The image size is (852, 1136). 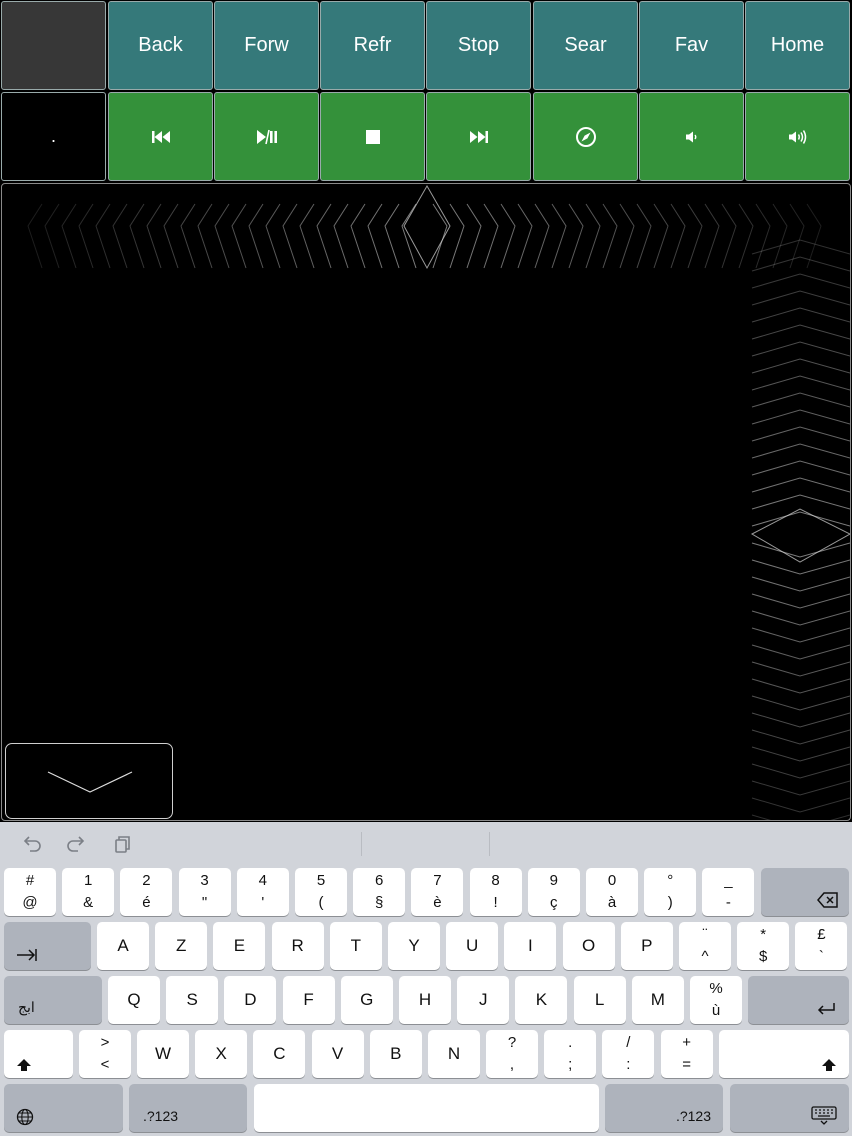 What do you see at coordinates (379, 892) in the screenshot?
I see `key-6-digit: 6 §` at bounding box center [379, 892].